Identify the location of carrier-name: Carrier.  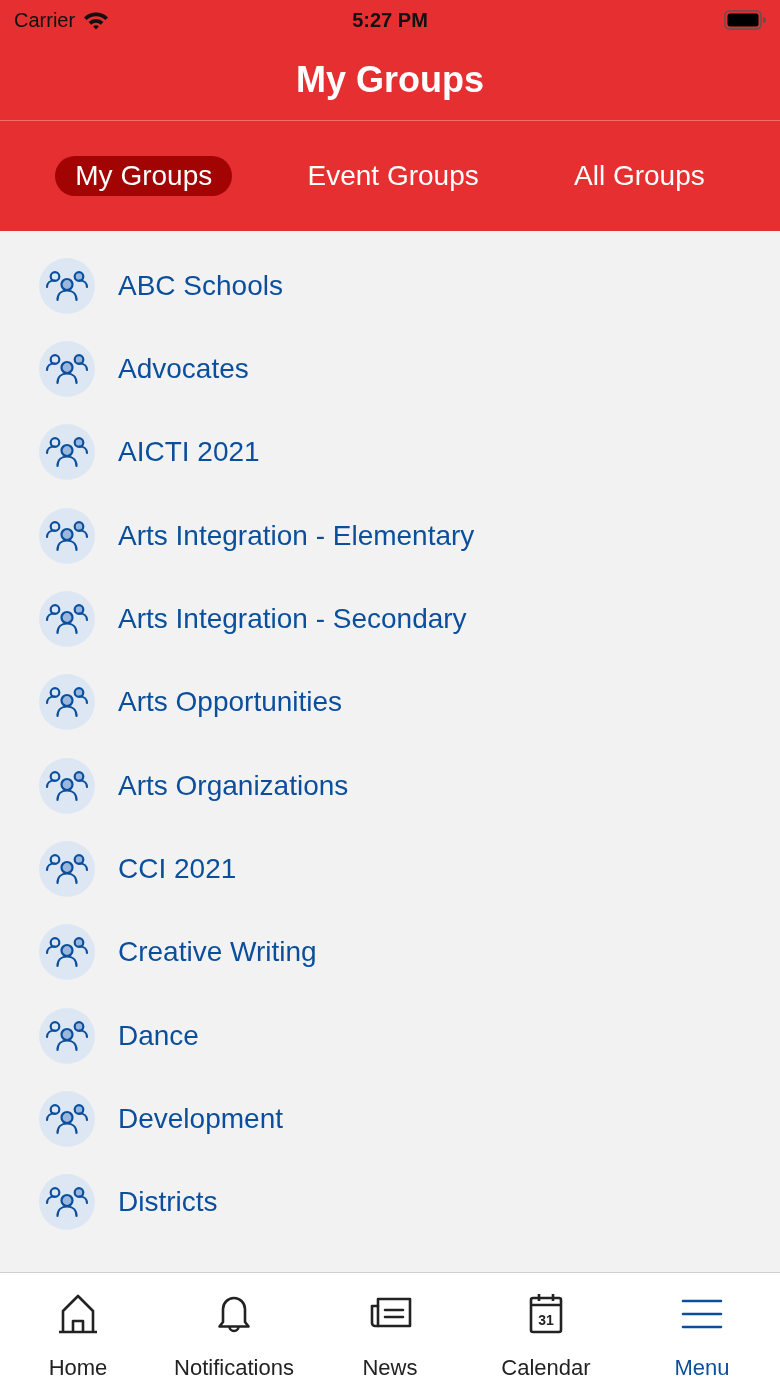
(45, 20).